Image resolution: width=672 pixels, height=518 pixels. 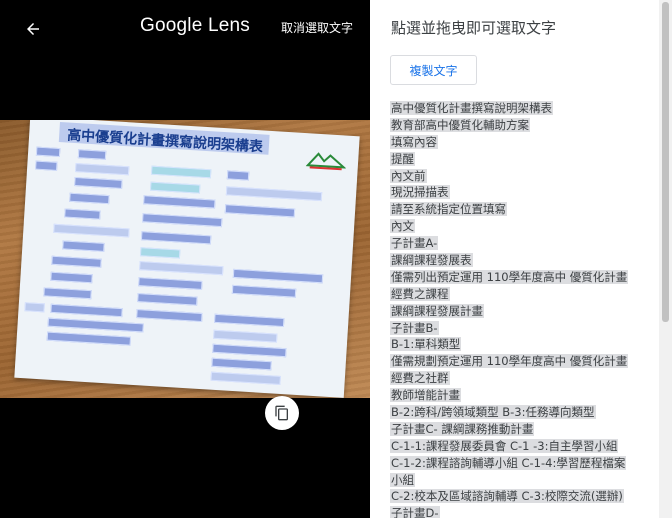 I want to click on extracted-text-line-label: 子計畫D-, so click(x=415, y=512).